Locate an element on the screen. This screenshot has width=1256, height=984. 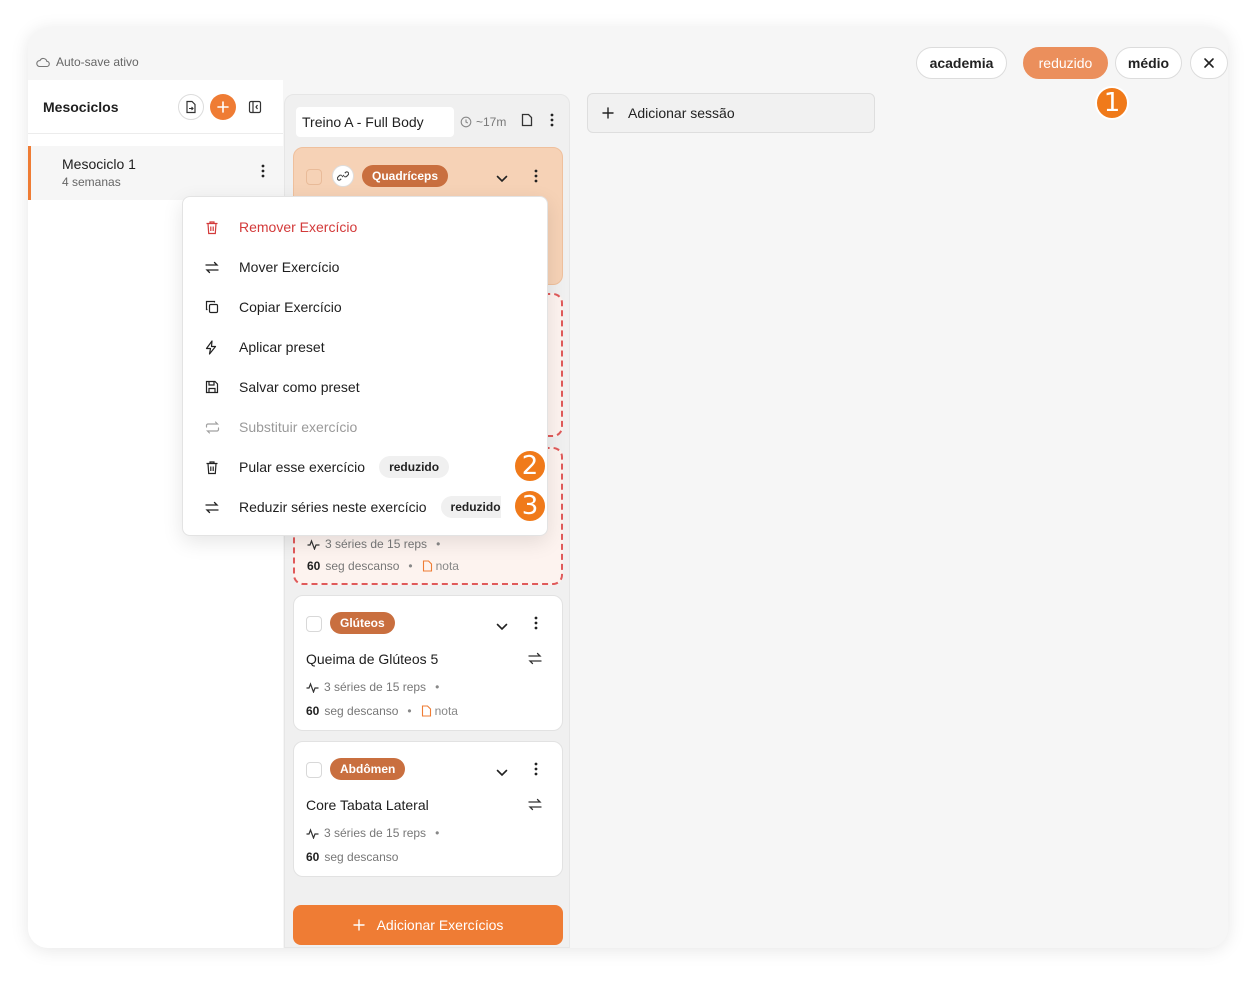
menu-reduce-sets: Reduzir séries neste exercício reduzido is located at coordinates (370, 507).